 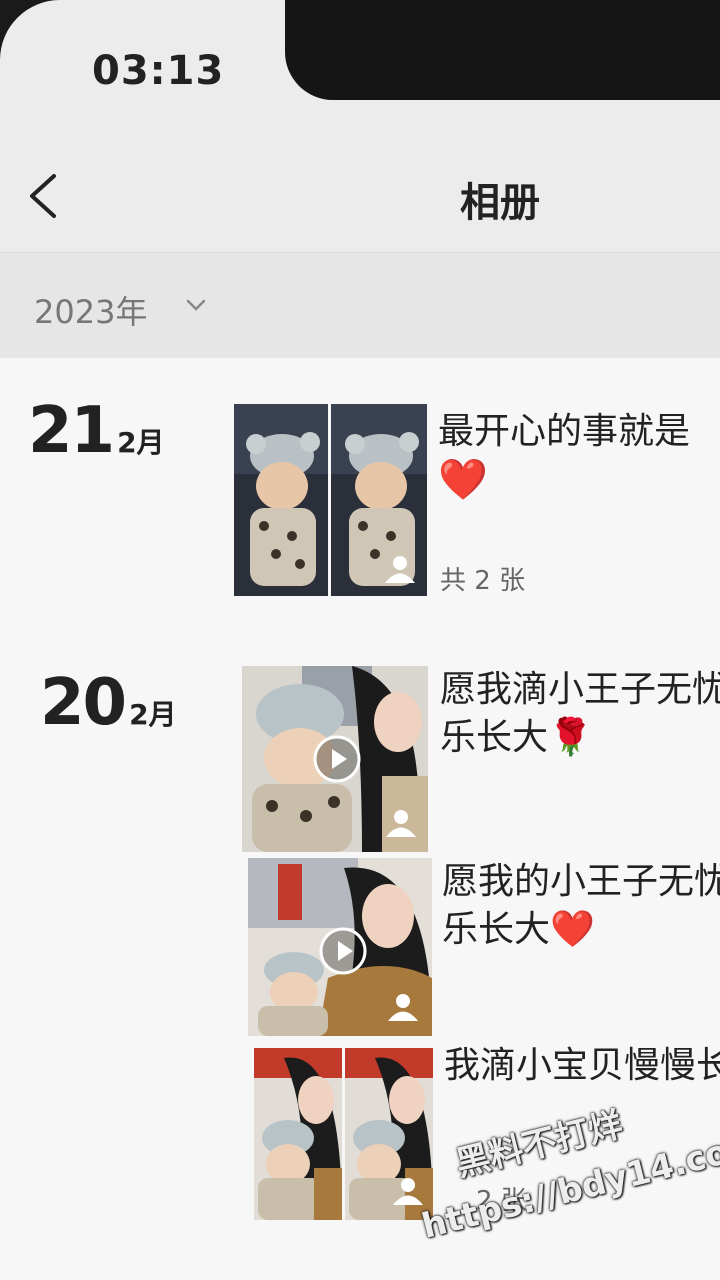 I want to click on year-filter-bar: 2023年, so click(x=360, y=305).